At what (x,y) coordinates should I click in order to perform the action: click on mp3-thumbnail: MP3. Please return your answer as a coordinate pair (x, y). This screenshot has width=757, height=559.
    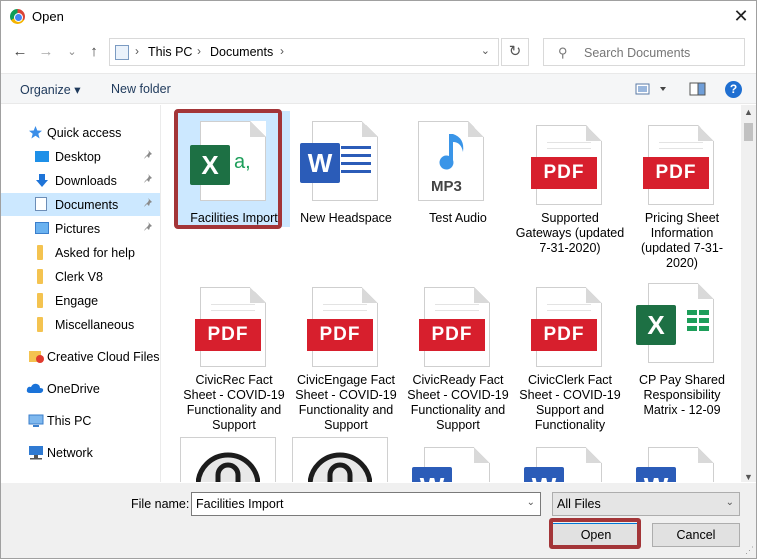
    Looking at the image, I should click on (458, 159).